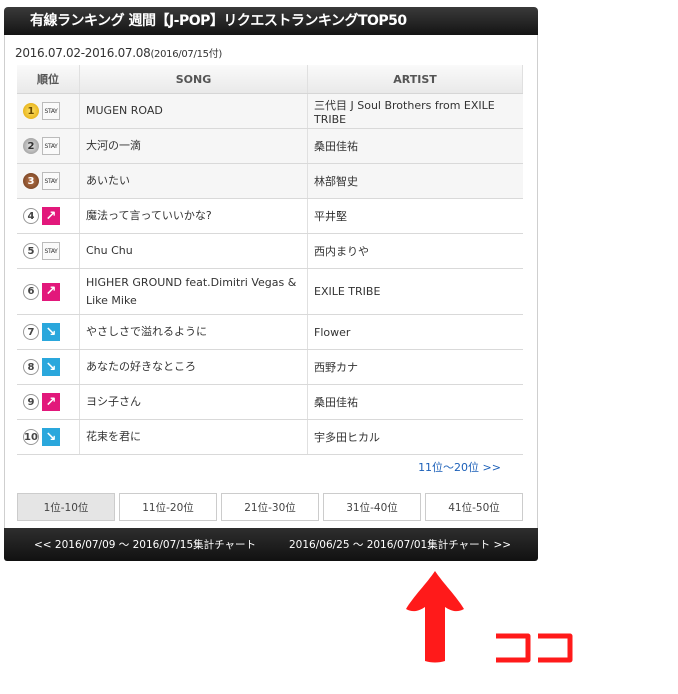 This screenshot has height=694, width=678. What do you see at coordinates (415, 79) in the screenshot?
I see `header-artist: ARTIST` at bounding box center [415, 79].